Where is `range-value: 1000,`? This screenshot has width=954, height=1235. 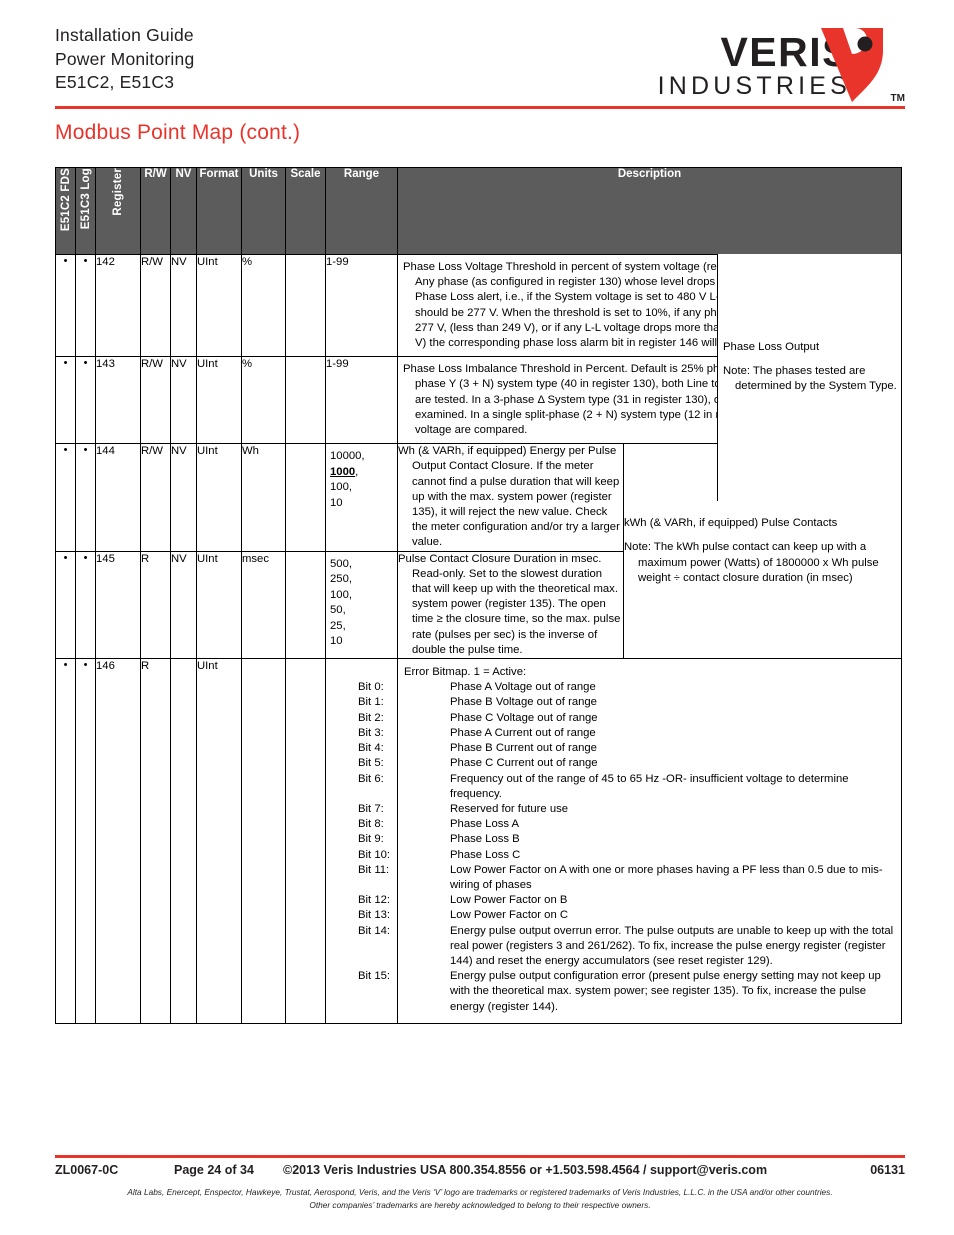 range-value: 1000, is located at coordinates (344, 471).